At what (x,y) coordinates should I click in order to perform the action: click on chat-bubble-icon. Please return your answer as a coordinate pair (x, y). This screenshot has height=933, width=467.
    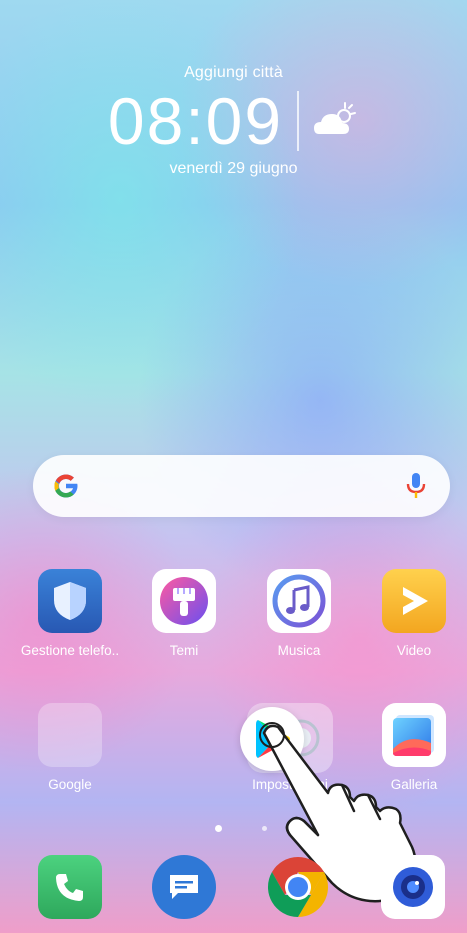
    Looking at the image, I should click on (184, 887).